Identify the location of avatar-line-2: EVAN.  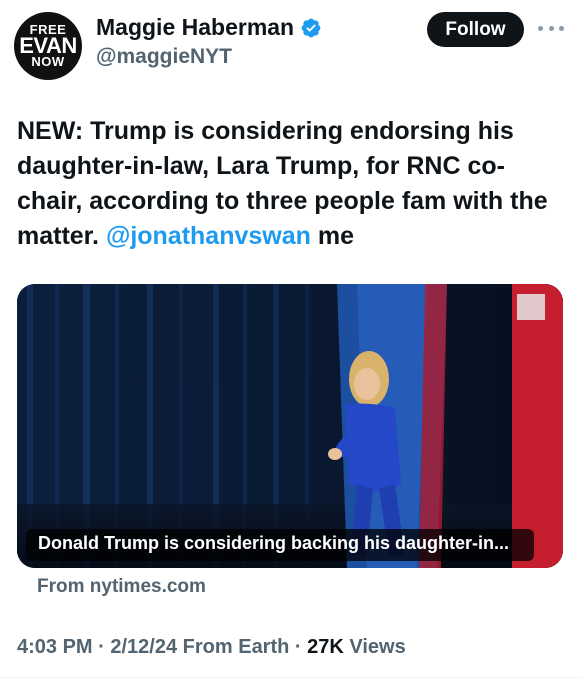
(48, 45).